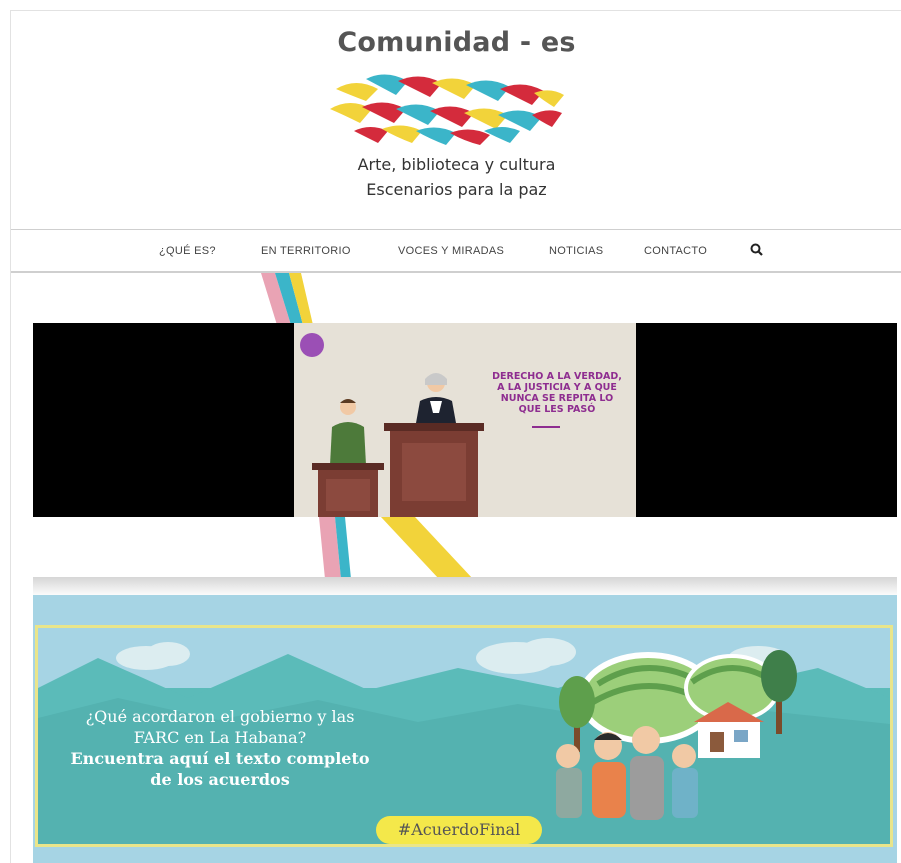 The height and width of the screenshot is (863, 901). Describe the element at coordinates (220, 716) in the screenshot. I see `banner-line-1: ¿Qué acordaron el gobierno y las` at that location.